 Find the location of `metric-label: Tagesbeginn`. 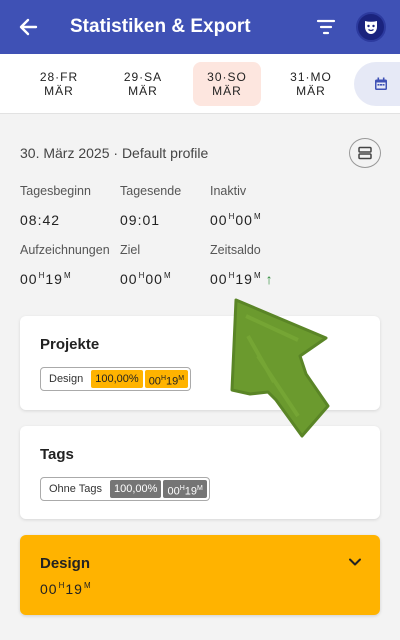

metric-label: Tagesbeginn is located at coordinates (55, 191).